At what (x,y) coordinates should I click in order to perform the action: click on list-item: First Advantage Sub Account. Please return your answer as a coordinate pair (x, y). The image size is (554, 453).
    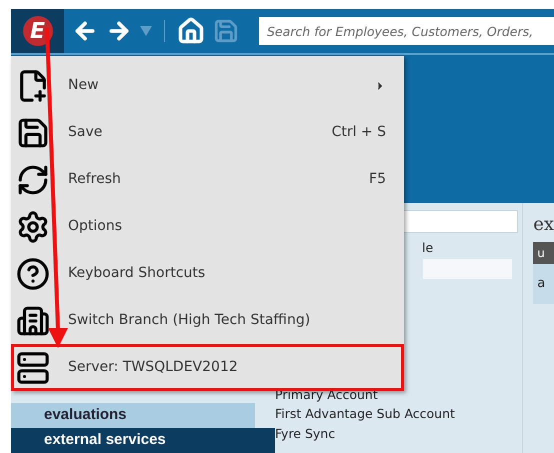
    Looking at the image, I should click on (396, 414).